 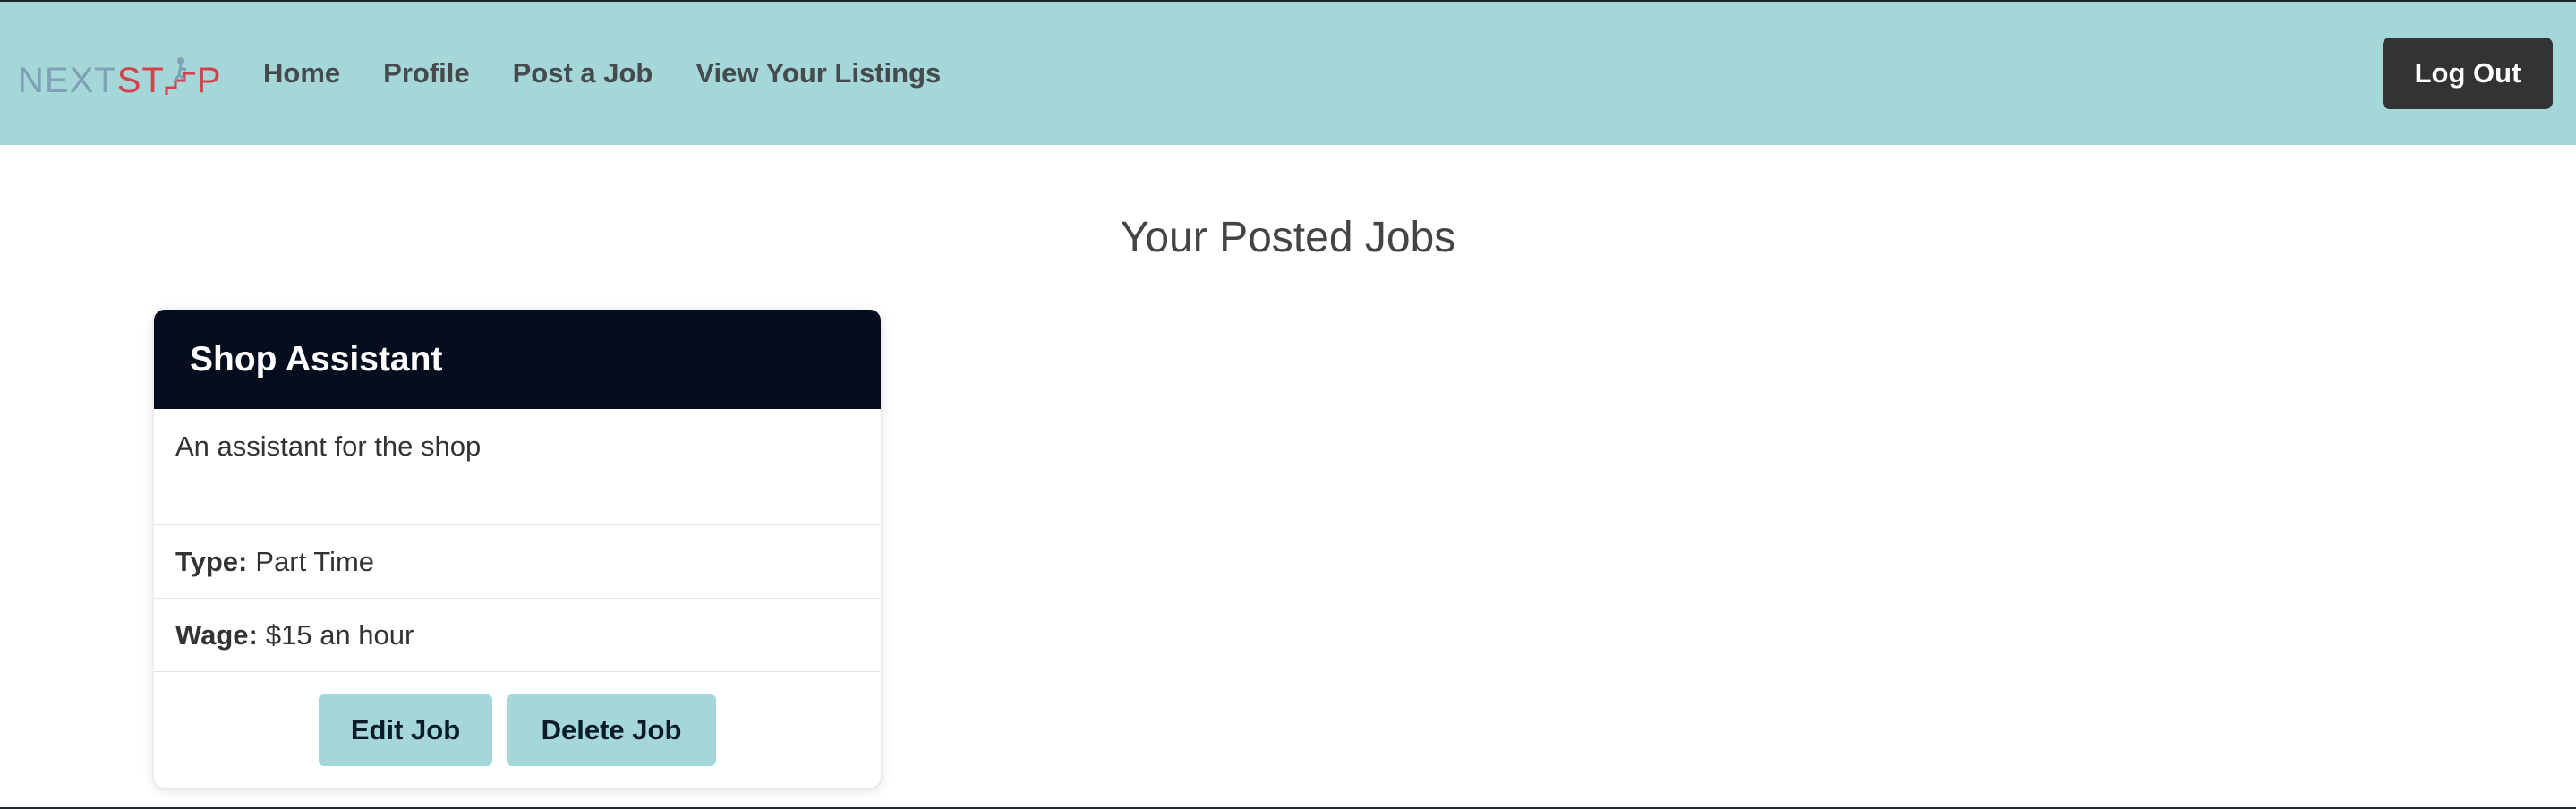 What do you see at coordinates (216, 634) in the screenshot?
I see `job-wage-label: Wage:` at bounding box center [216, 634].